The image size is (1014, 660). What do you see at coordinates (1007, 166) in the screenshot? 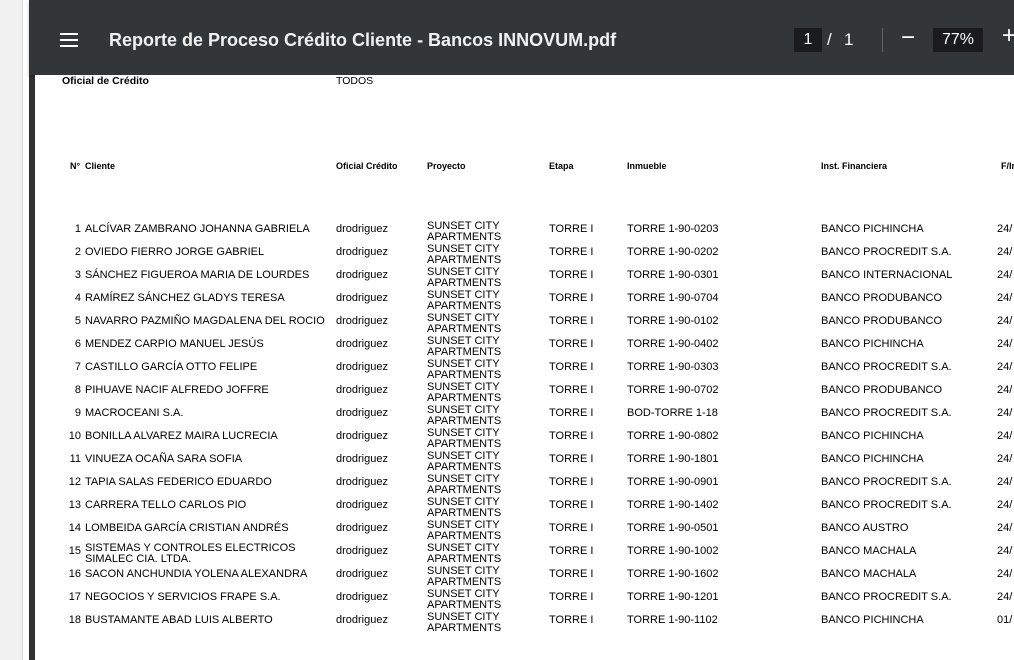
I see `header-date: F/In` at bounding box center [1007, 166].